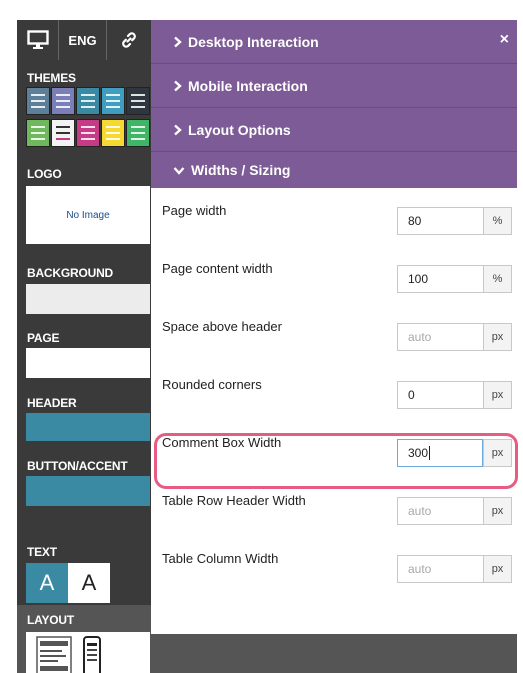 This screenshot has width=523, height=673. Describe the element at coordinates (334, 566) in the screenshot. I see `setting-row-table-column-width: Table Column Width auto px` at that location.